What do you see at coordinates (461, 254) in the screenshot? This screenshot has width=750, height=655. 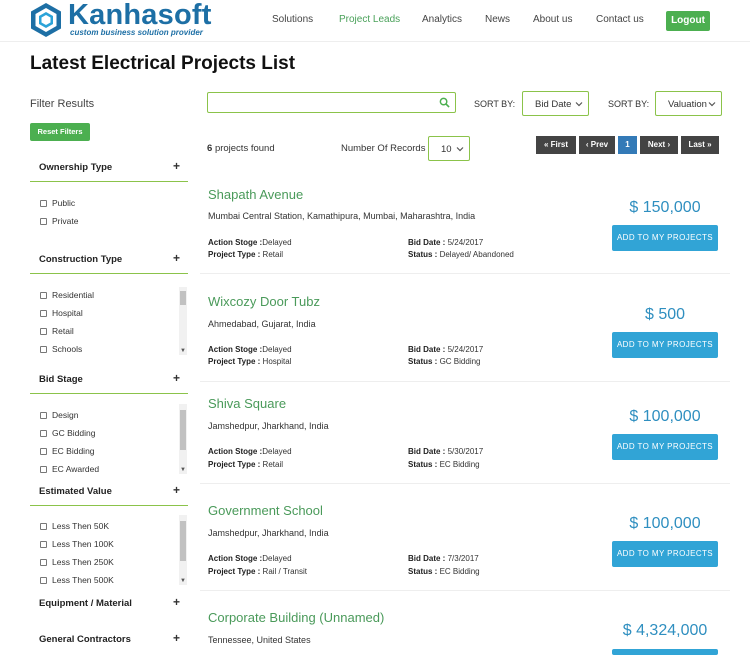 I see `project-status: Status : Delayed/ Abandoned` at bounding box center [461, 254].